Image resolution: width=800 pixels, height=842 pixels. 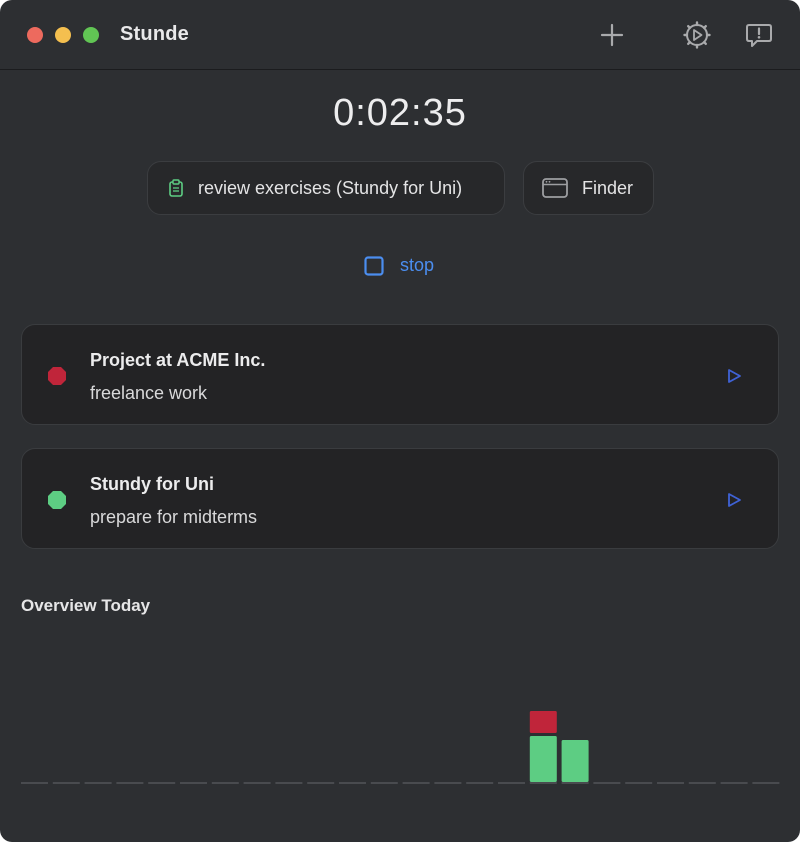 I want to click on minimize-window-button, so click(x=63, y=35).